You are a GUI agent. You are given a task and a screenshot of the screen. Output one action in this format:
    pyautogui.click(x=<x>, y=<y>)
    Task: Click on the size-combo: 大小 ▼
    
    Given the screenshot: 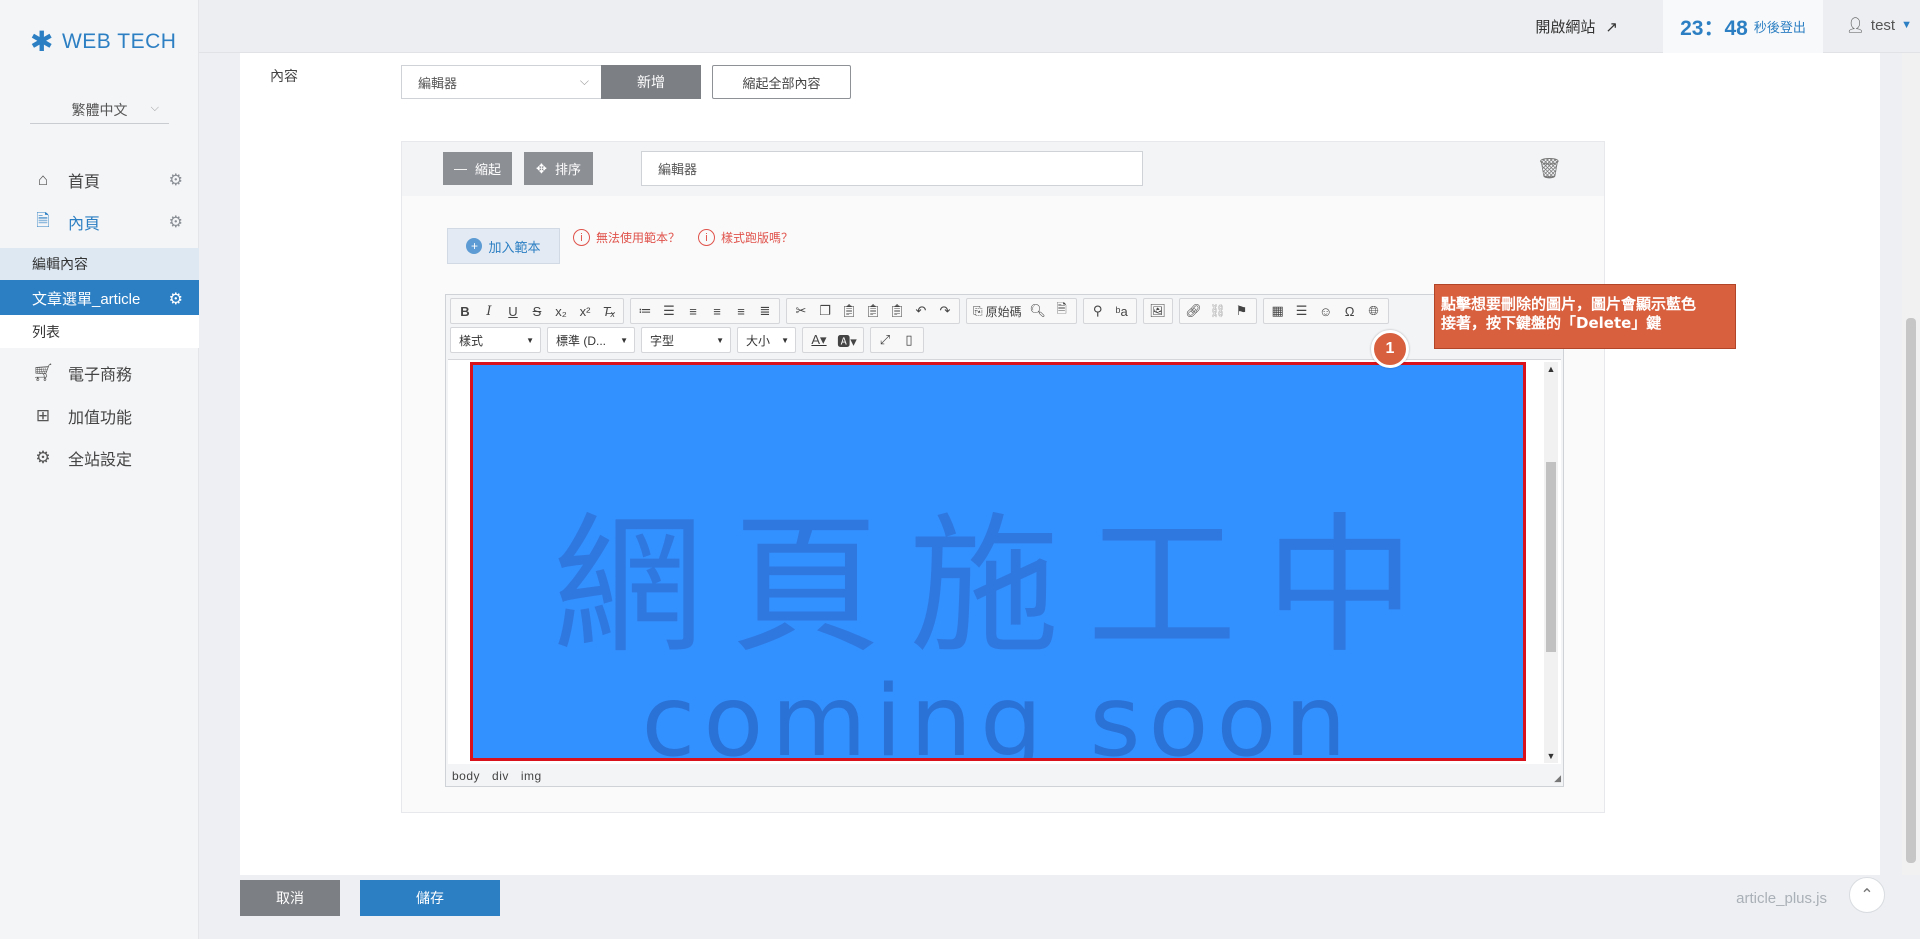 What is the action you would take?
    pyautogui.click(x=766, y=340)
    